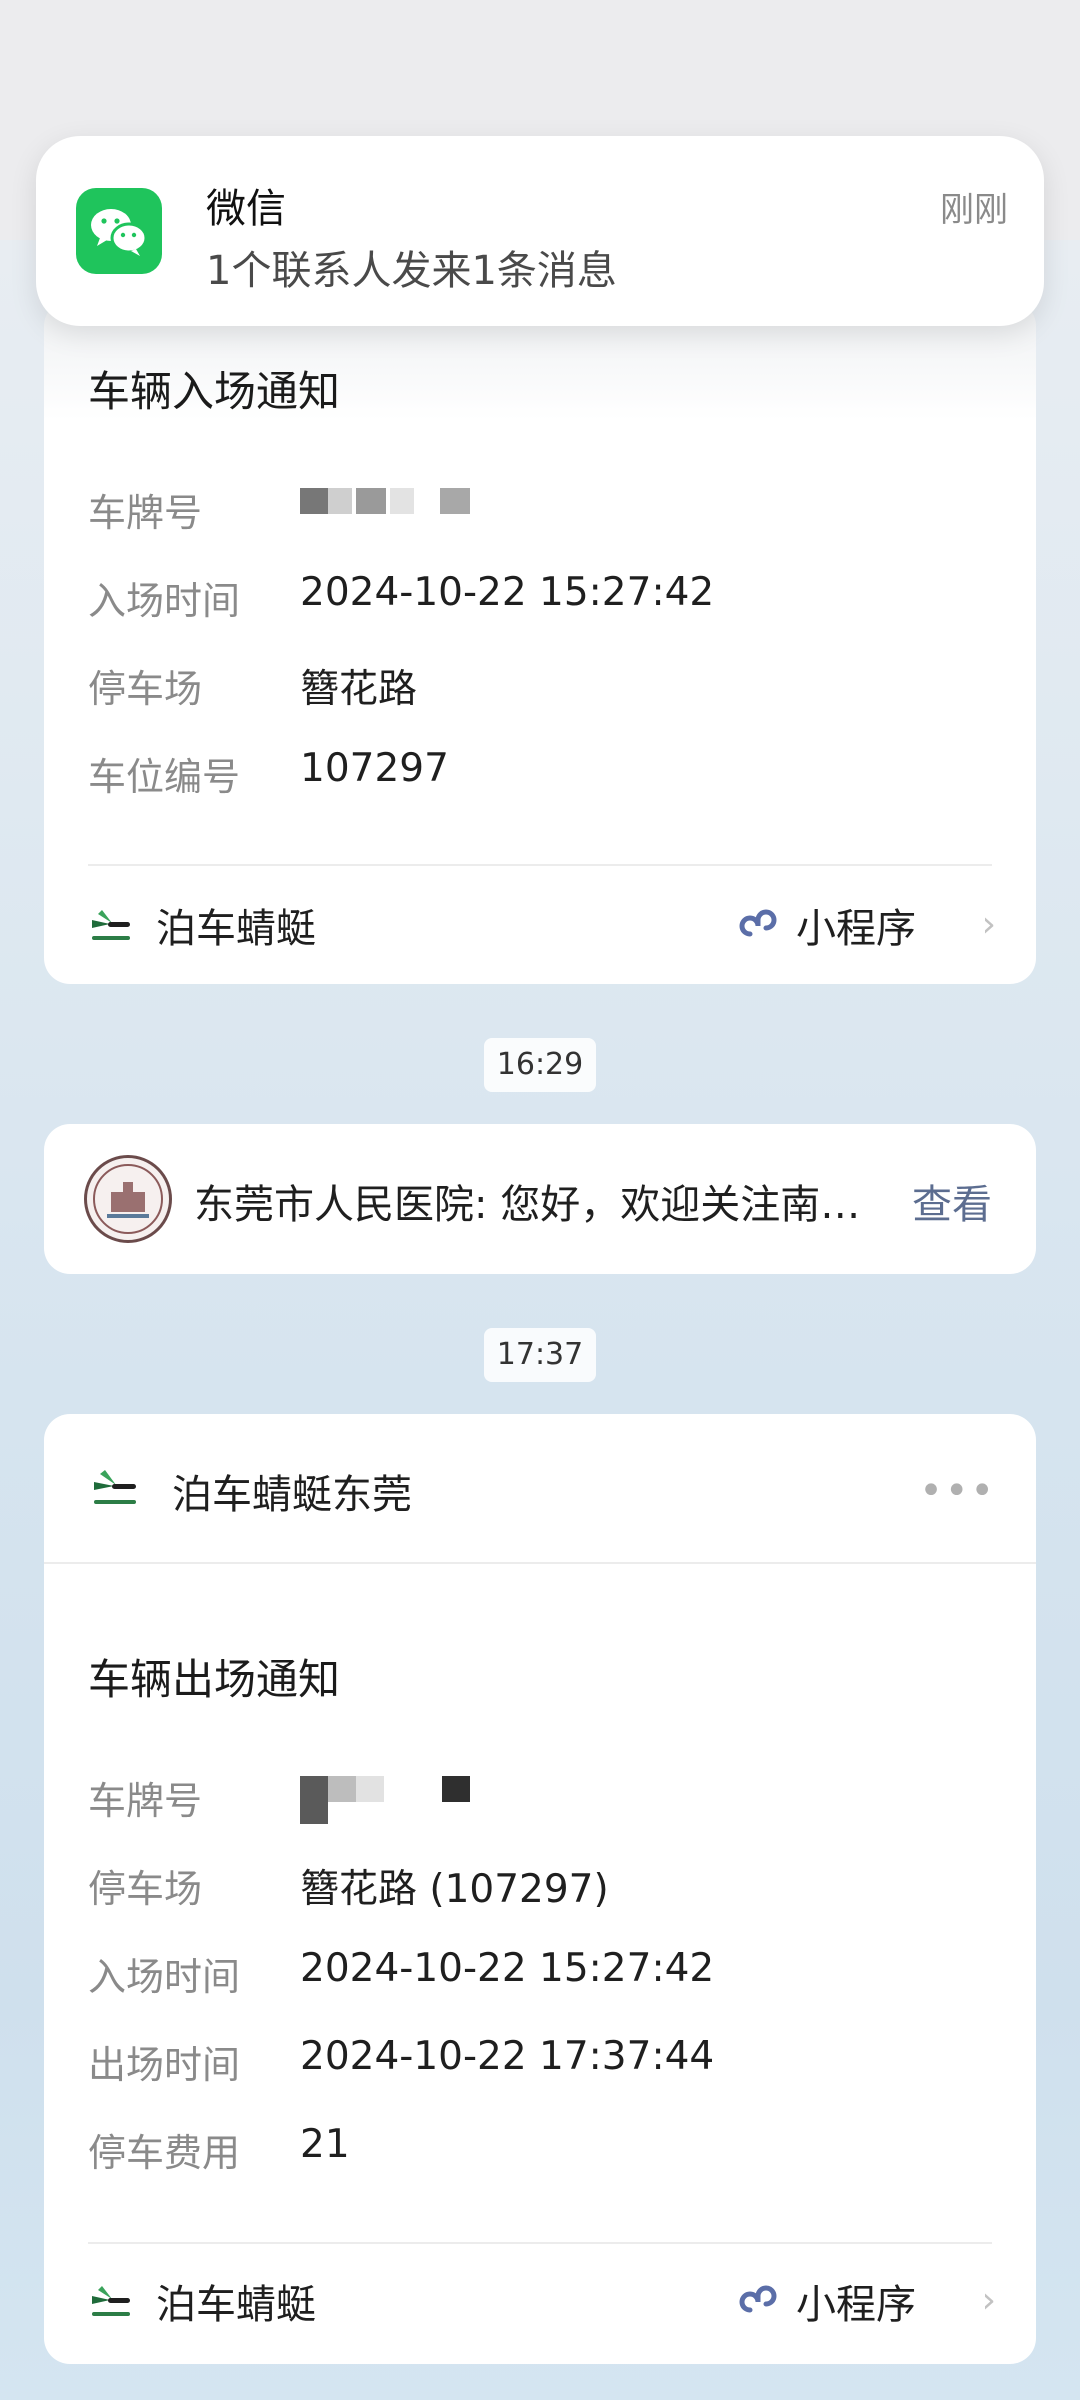 The width and height of the screenshot is (1080, 2400). Describe the element at coordinates (540, 1489) in the screenshot. I see `account-header: 泊车蜻蜓东莞 •••` at that location.